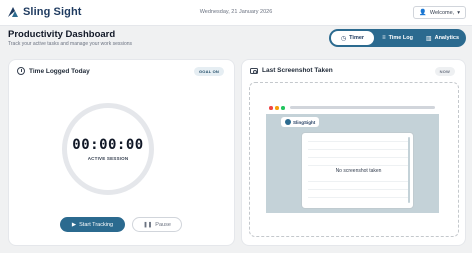  I want to click on pause-button: ❚❚ Pause, so click(157, 224).